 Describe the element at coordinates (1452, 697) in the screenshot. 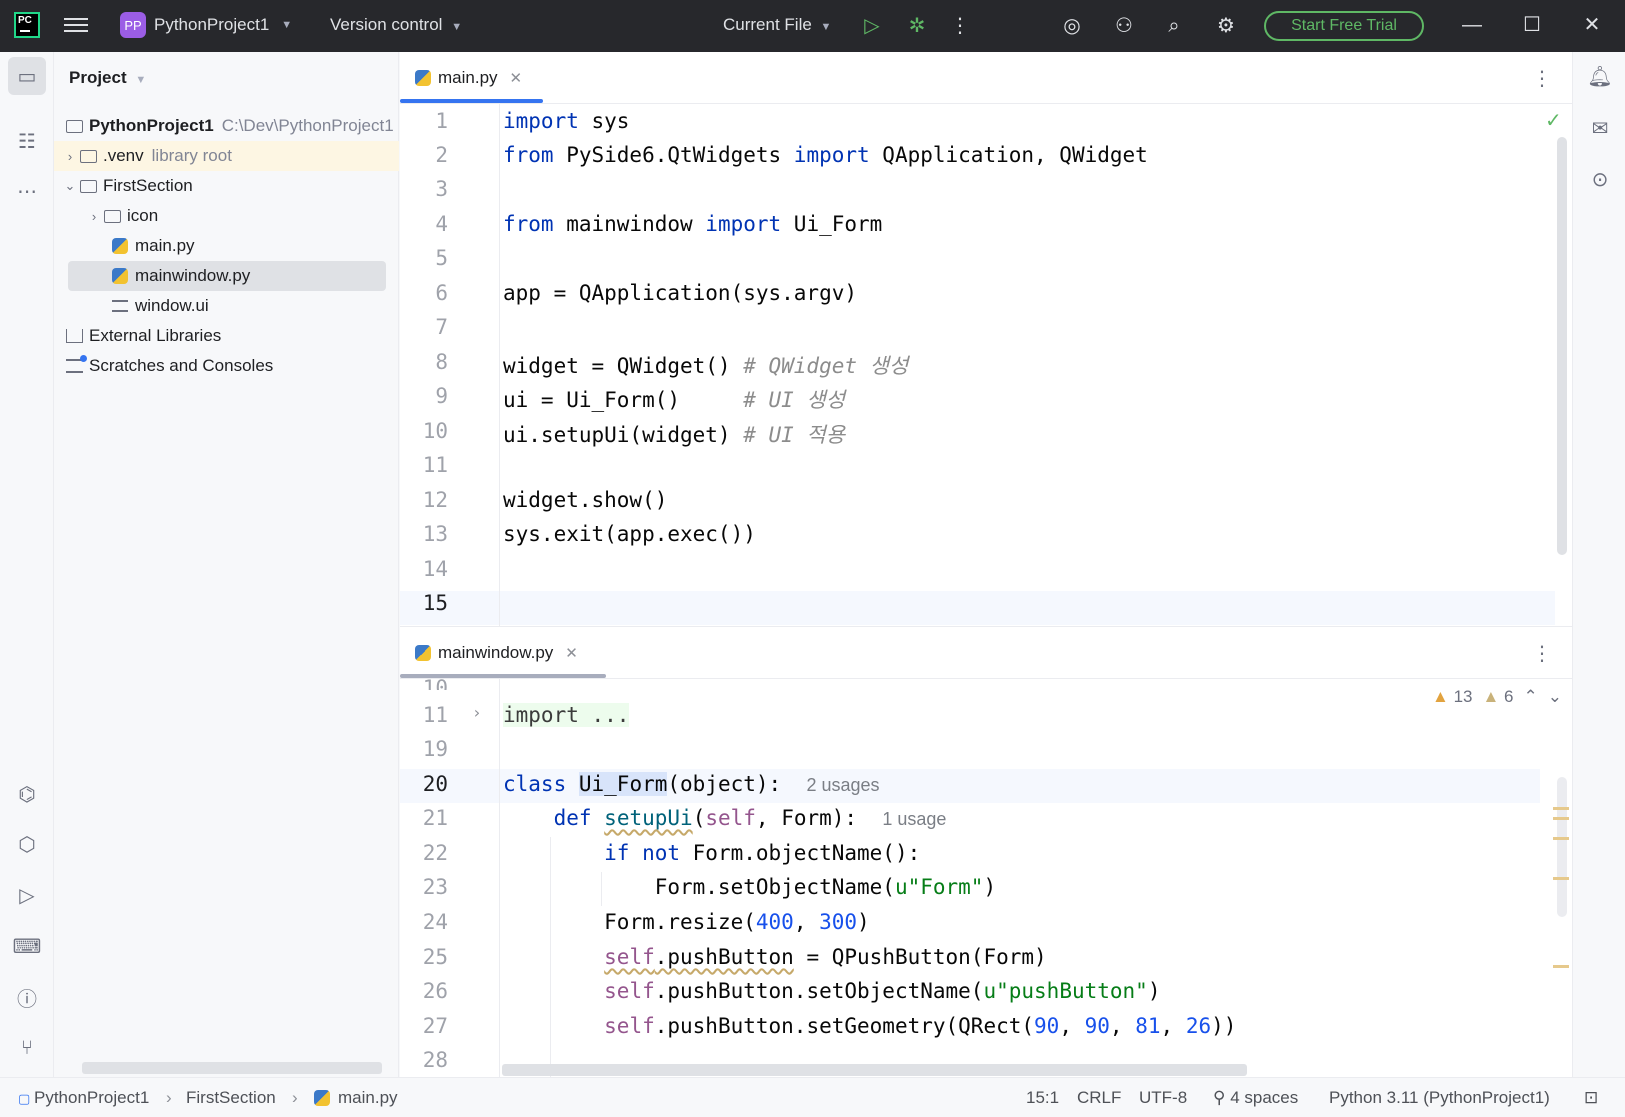

I see `warnings-indicator: ▲ 13` at that location.